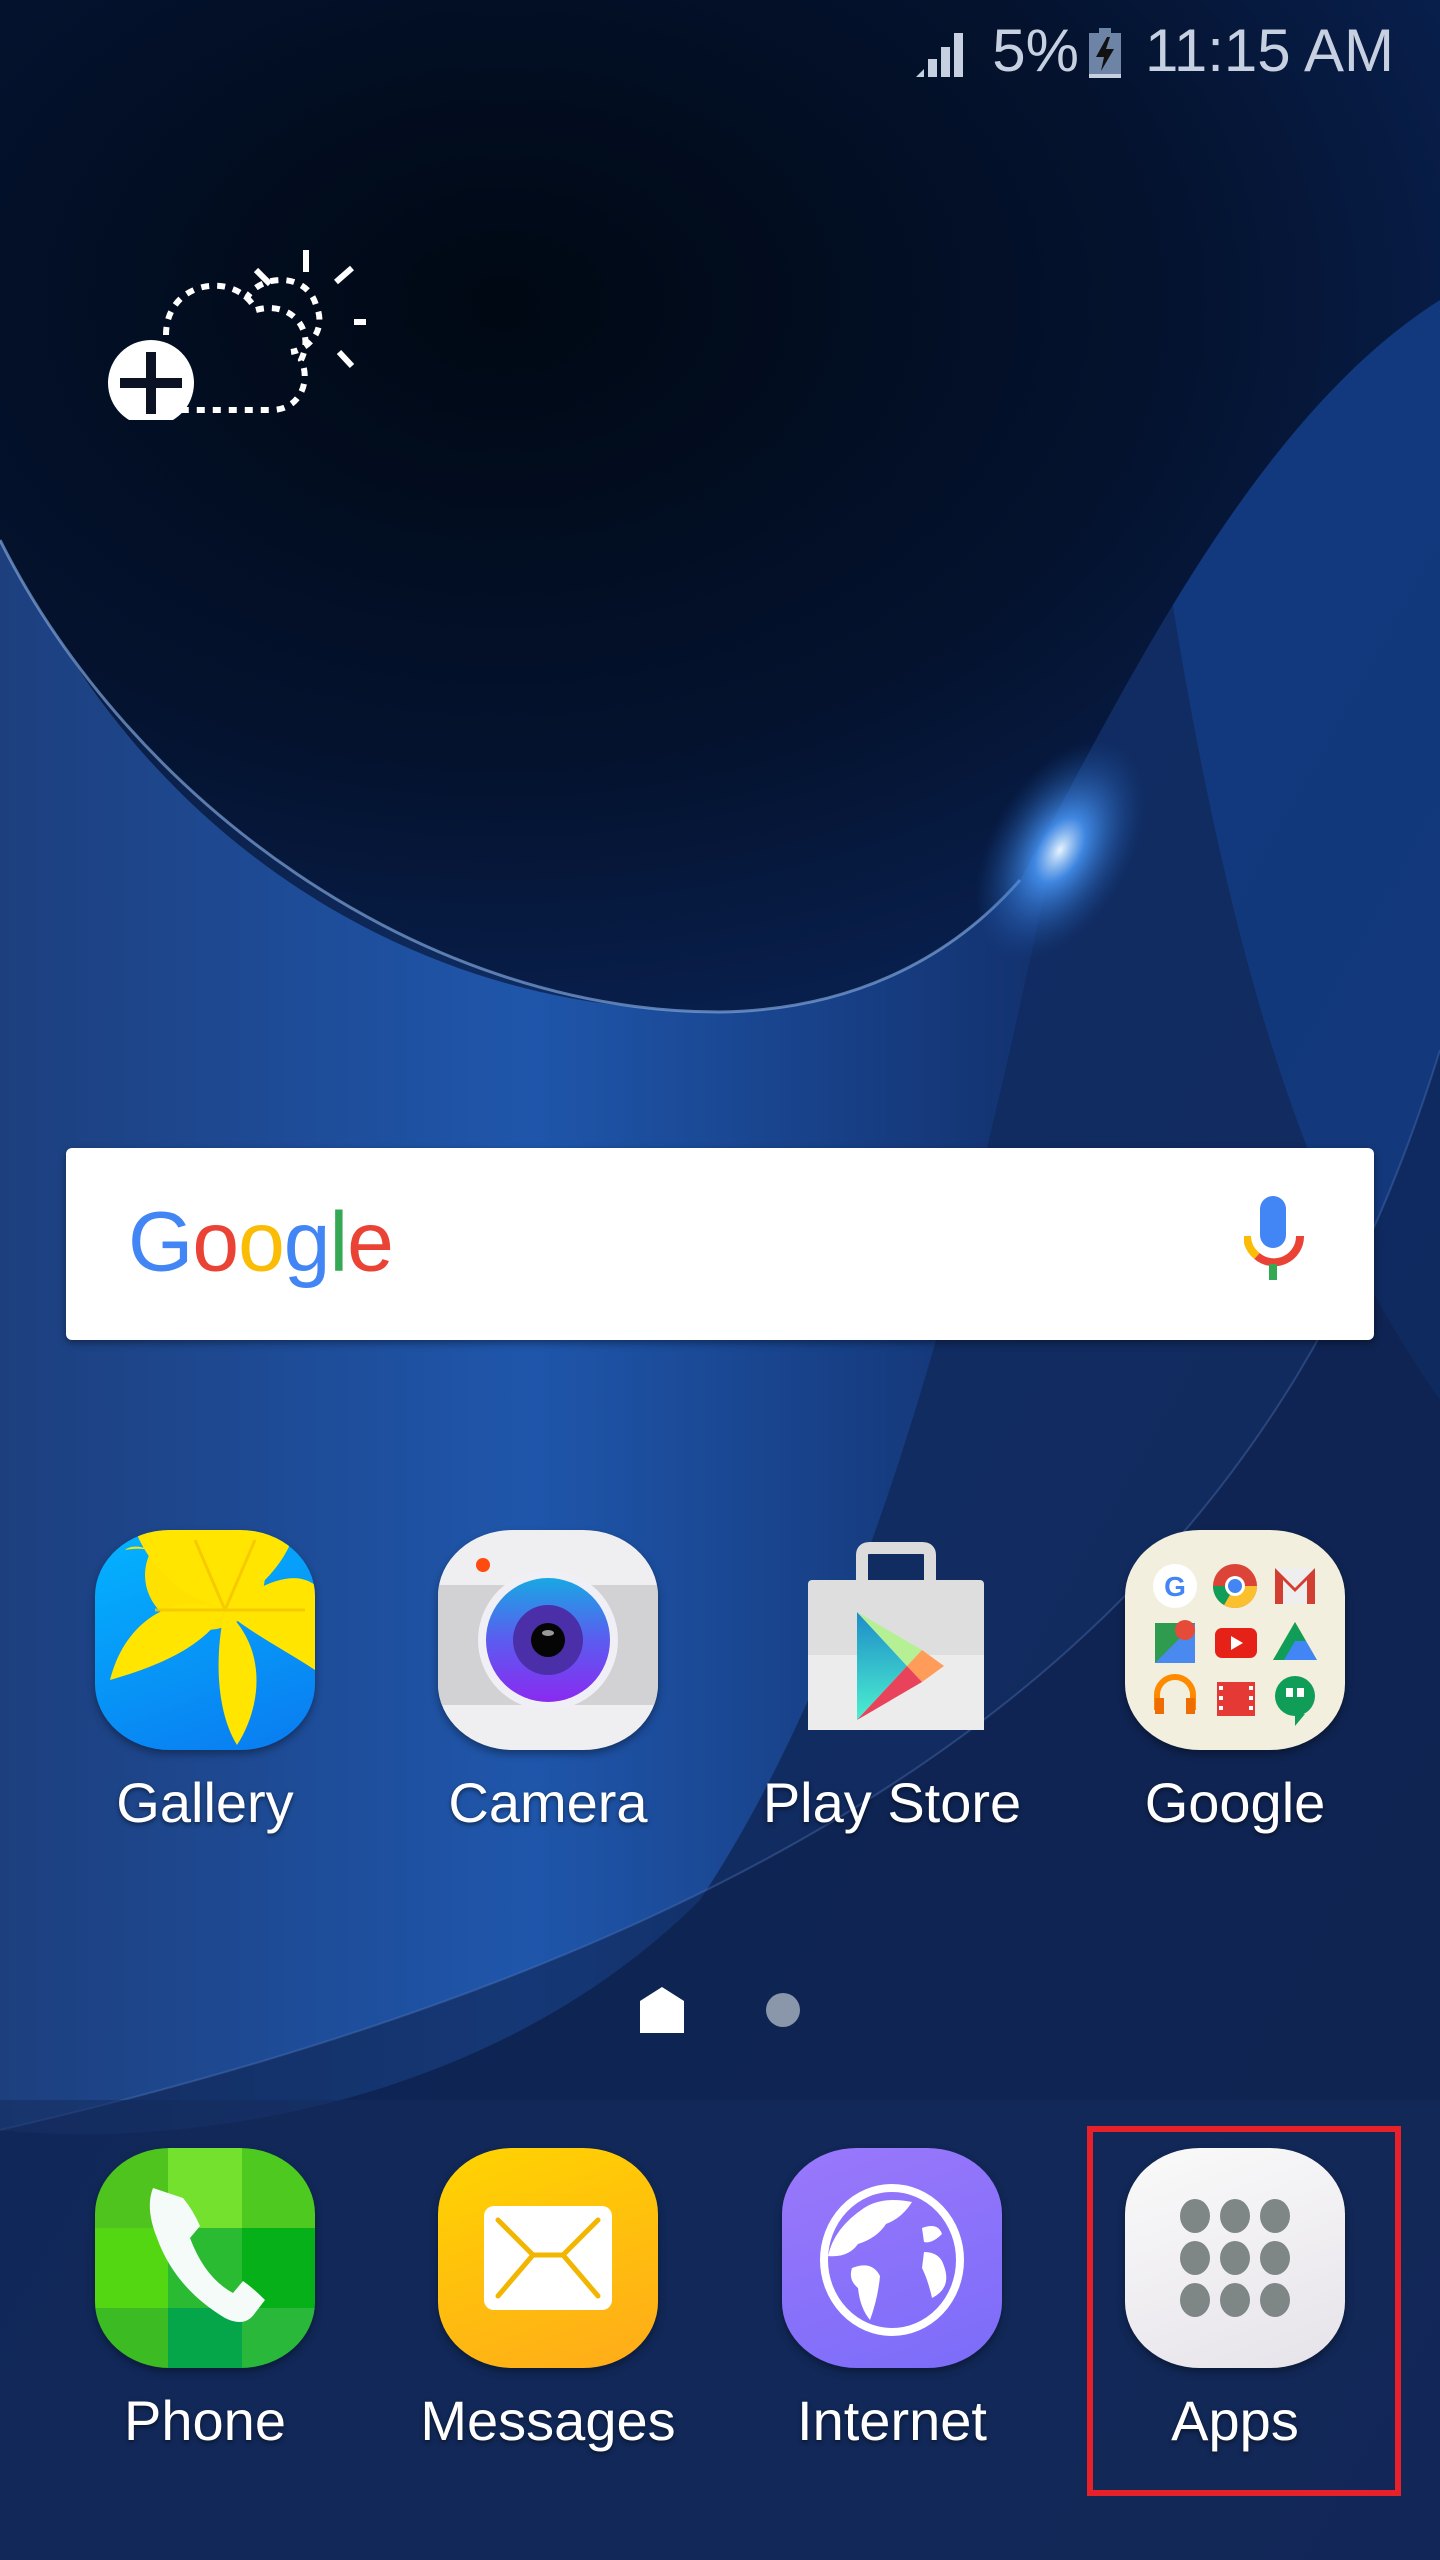  I want to click on app-apps-drawer: Apps, so click(1235, 2300).